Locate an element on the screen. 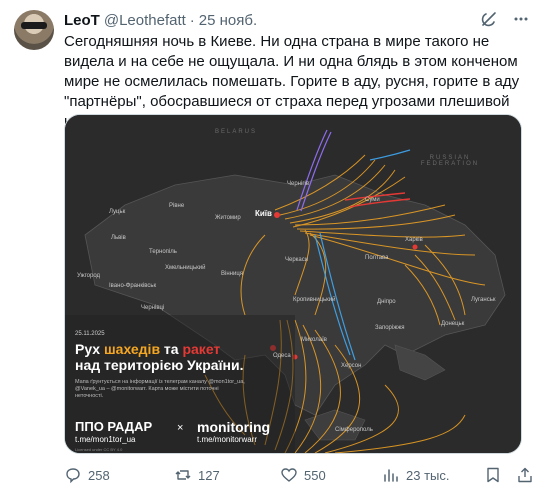 Image resolution: width=542 pixels, height=493 pixels. headline-part-1: Рух is located at coordinates (89, 349).